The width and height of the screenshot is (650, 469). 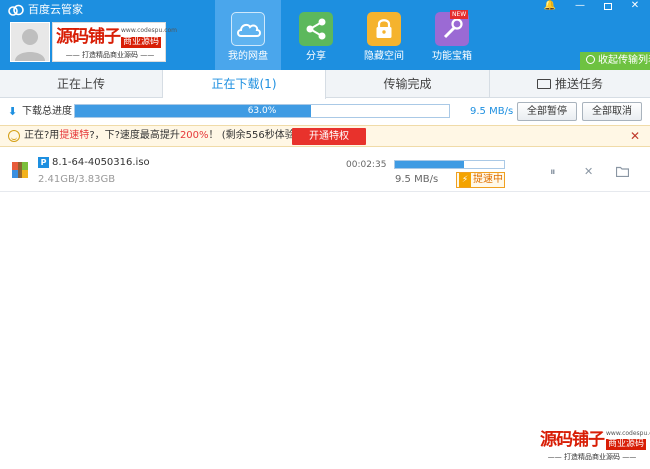 I want to click on file-size: 2.41GB/3.83GB, so click(x=77, y=179).